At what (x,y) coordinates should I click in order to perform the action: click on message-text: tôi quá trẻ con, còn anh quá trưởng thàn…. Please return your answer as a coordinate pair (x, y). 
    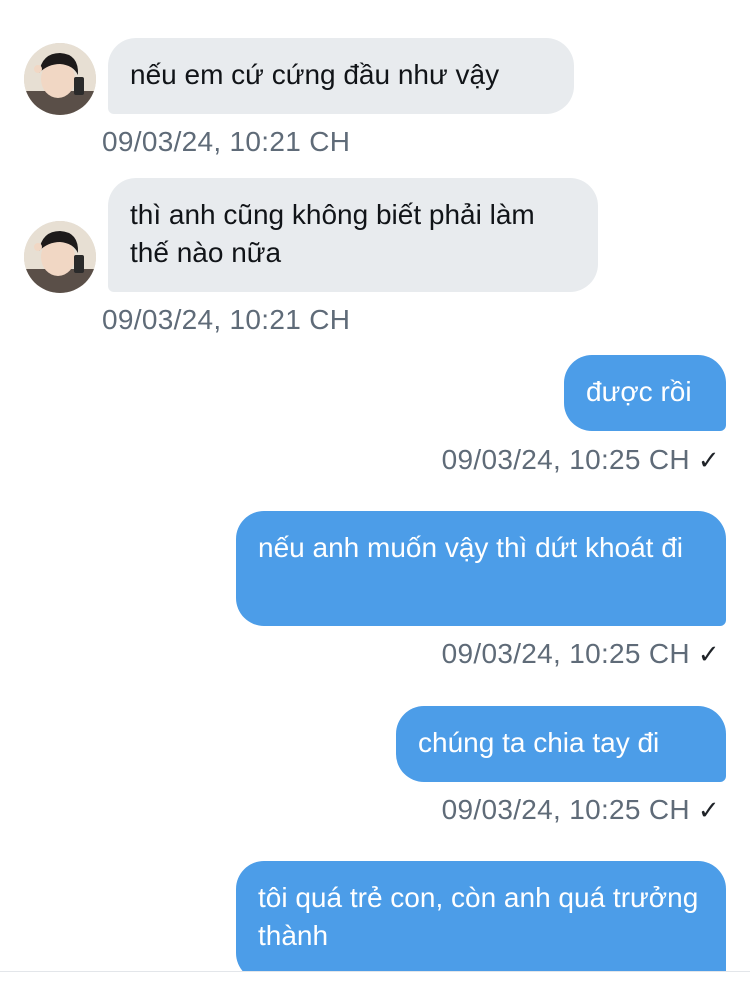
    Looking at the image, I should click on (478, 916).